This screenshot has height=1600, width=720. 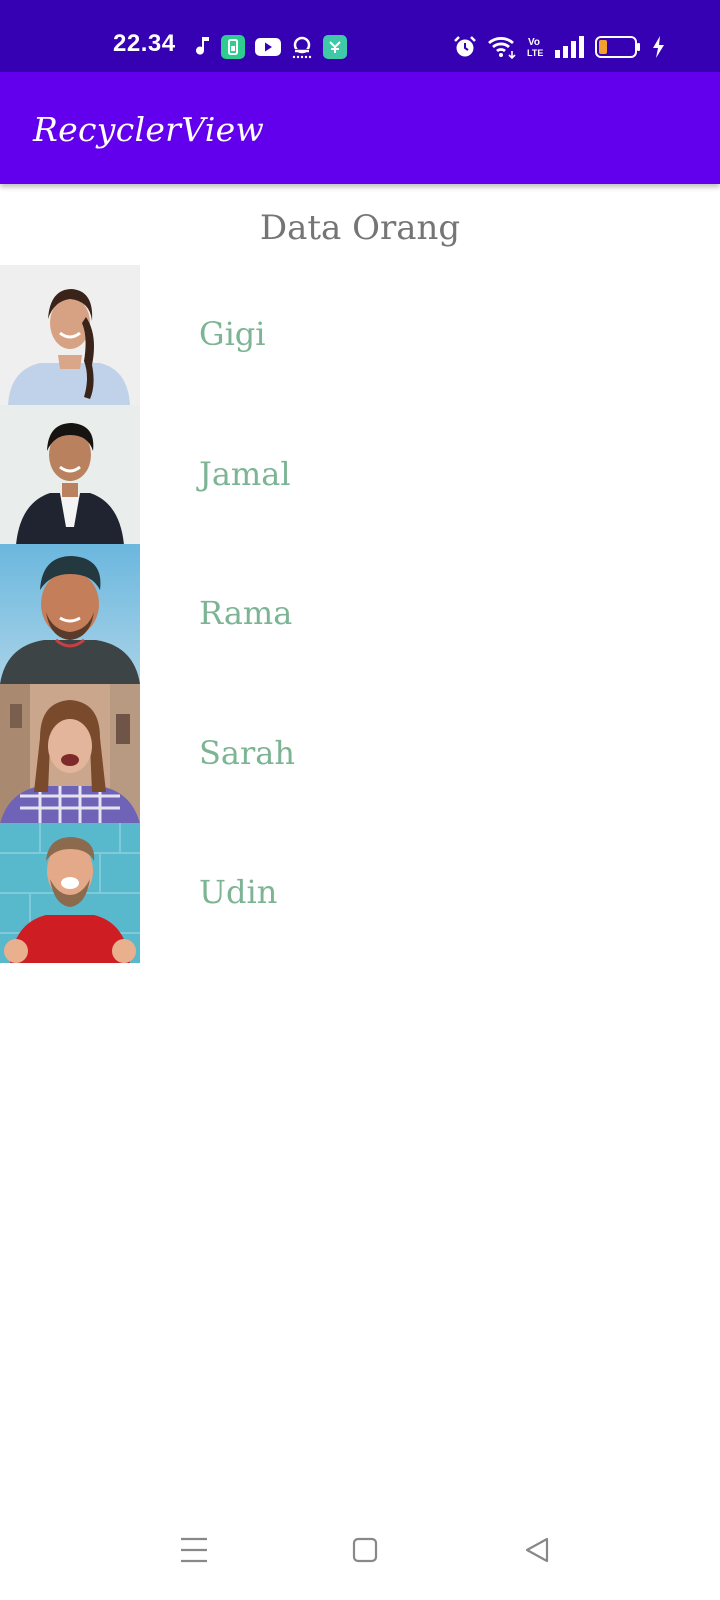 What do you see at coordinates (360, 128) in the screenshot?
I see `app-bar: RecyclerView` at bounding box center [360, 128].